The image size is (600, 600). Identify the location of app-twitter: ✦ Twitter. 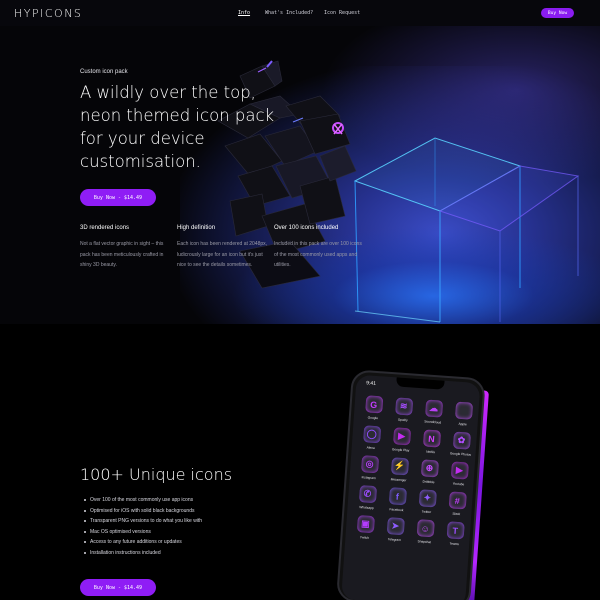
(427, 502).